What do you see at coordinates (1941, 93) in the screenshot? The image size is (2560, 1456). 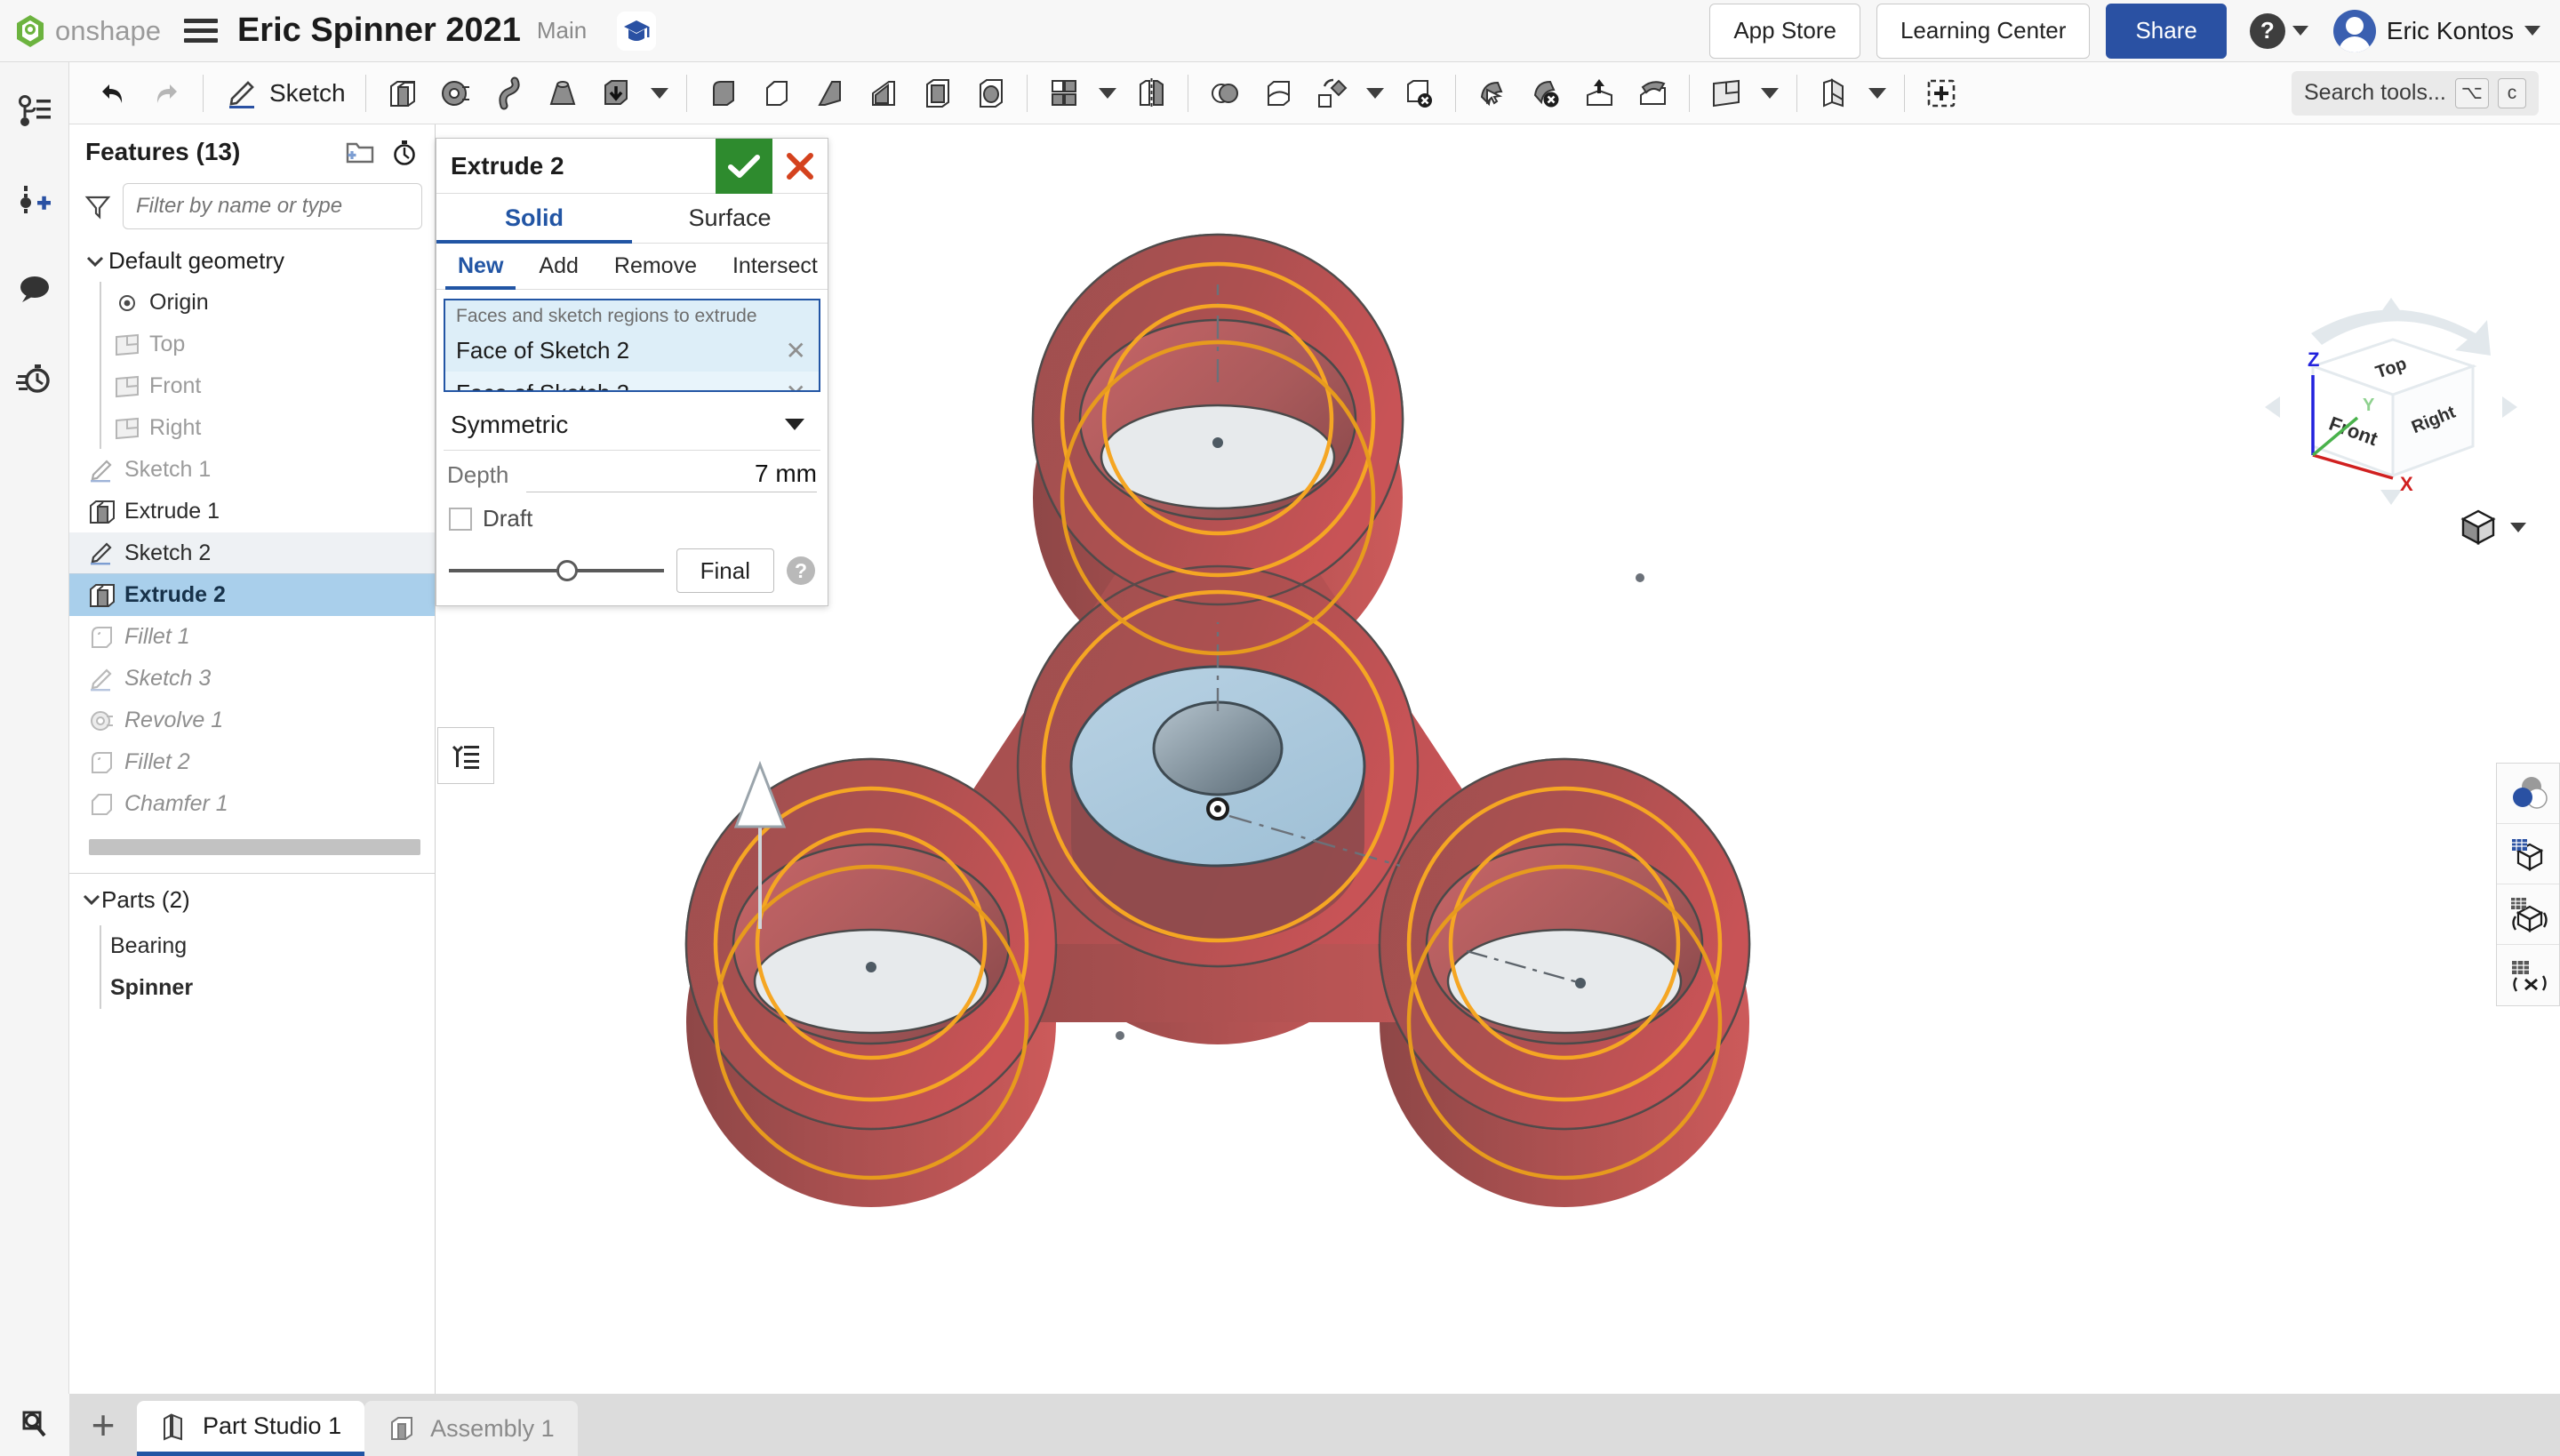 I see `insert-part-tool` at bounding box center [1941, 93].